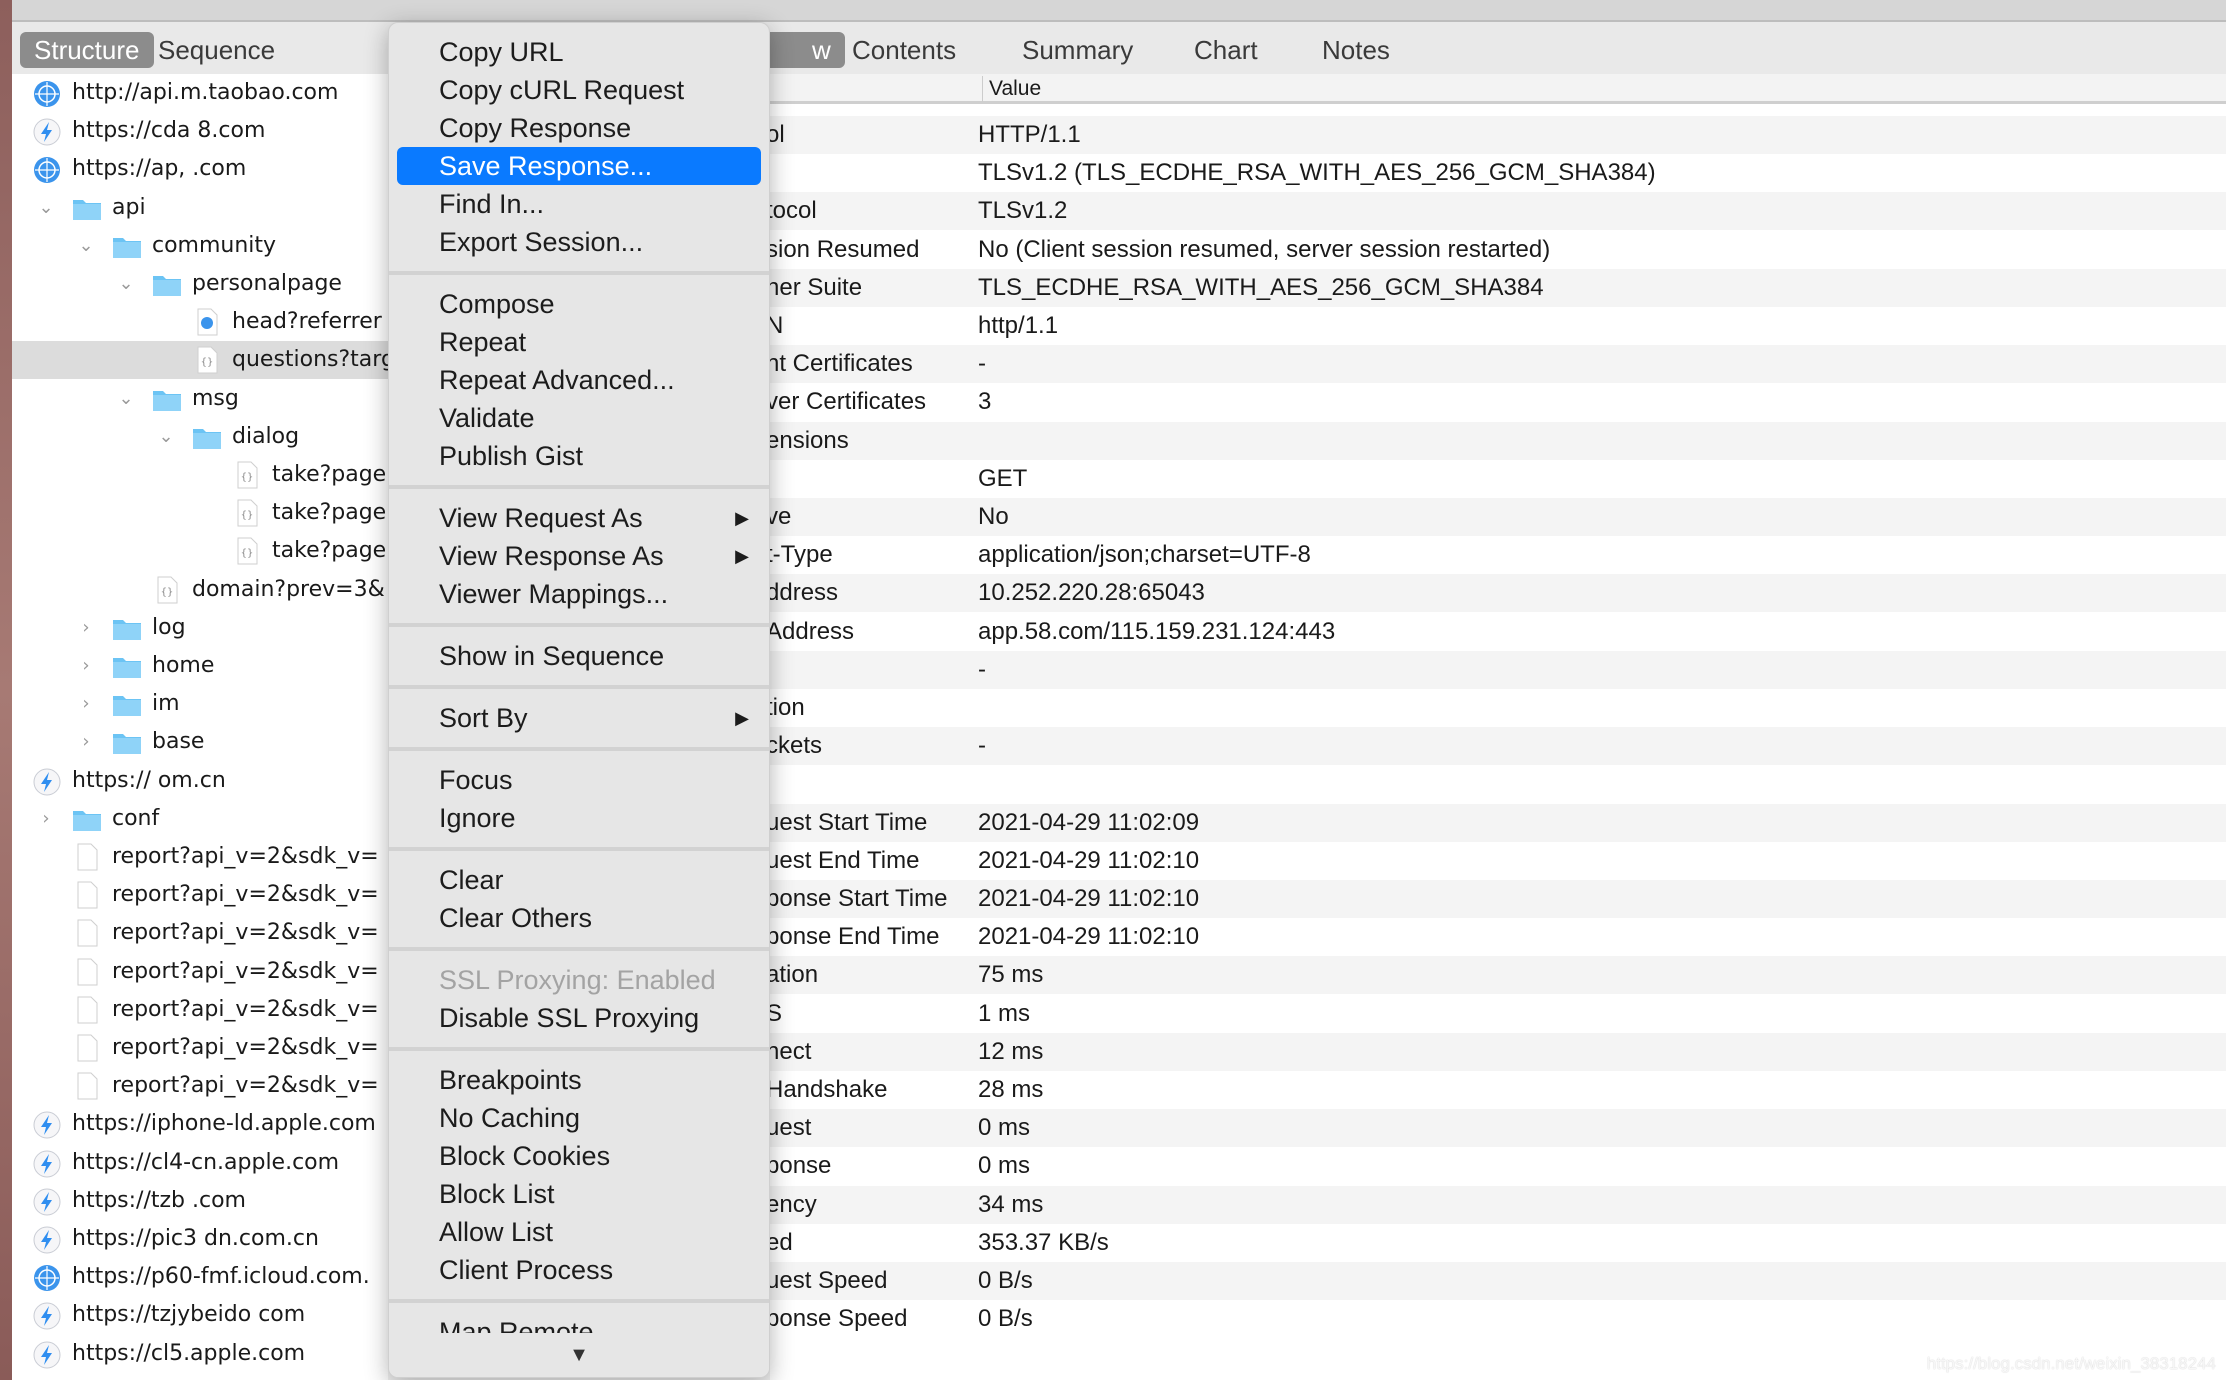 Image resolution: width=2226 pixels, height=1380 pixels. I want to click on menu-item-disable-ssl-proxying: Disable SSL Proxying, so click(579, 1018).